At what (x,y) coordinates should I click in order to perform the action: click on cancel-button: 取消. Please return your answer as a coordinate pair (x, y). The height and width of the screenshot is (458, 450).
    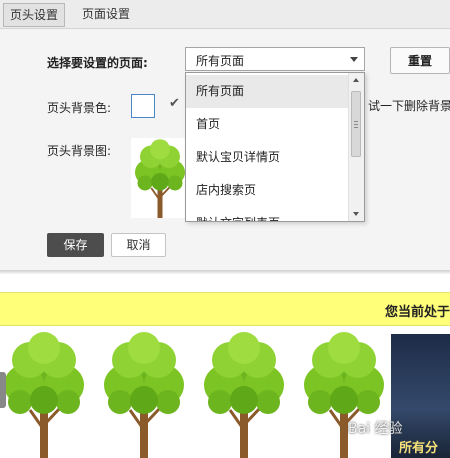
    Looking at the image, I should click on (138, 245).